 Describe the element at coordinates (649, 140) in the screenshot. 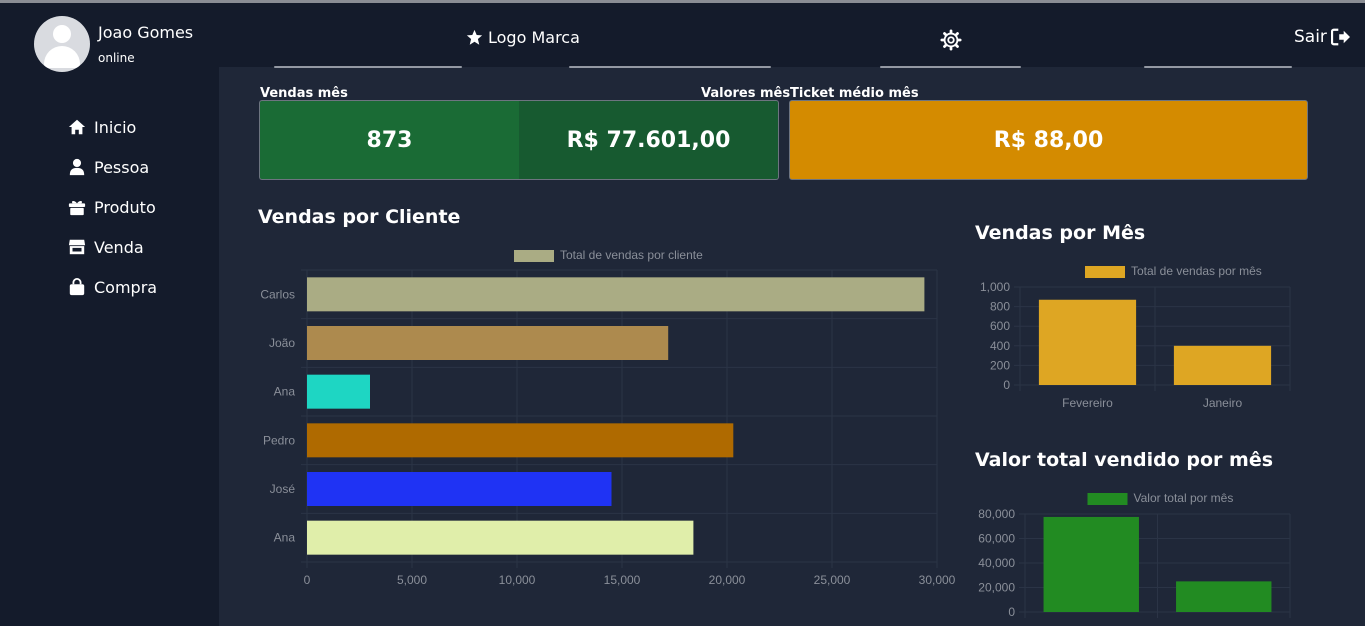

I see `valores-mes-value: R$ 77.601,00` at that location.